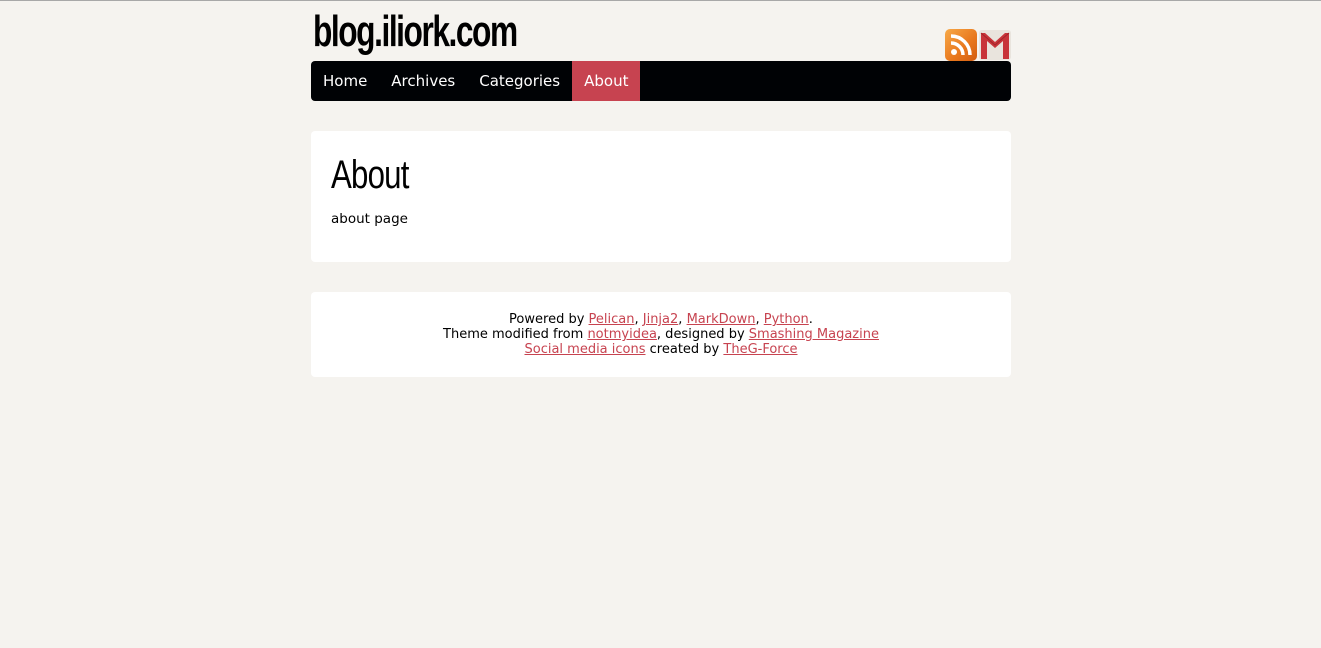 Image resolution: width=1321 pixels, height=648 pixels. I want to click on nav-item-categories: Categories, so click(519, 81).